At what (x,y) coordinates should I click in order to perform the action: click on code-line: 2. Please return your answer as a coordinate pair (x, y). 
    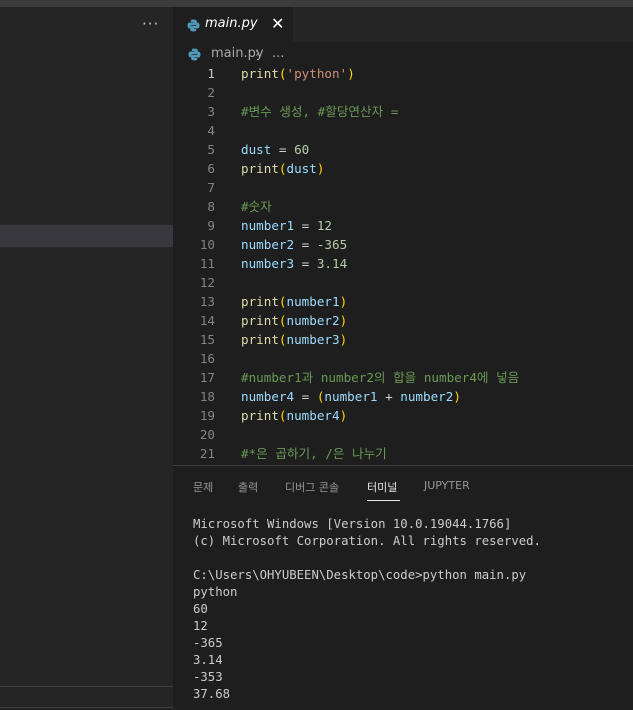
    Looking at the image, I should click on (403, 92).